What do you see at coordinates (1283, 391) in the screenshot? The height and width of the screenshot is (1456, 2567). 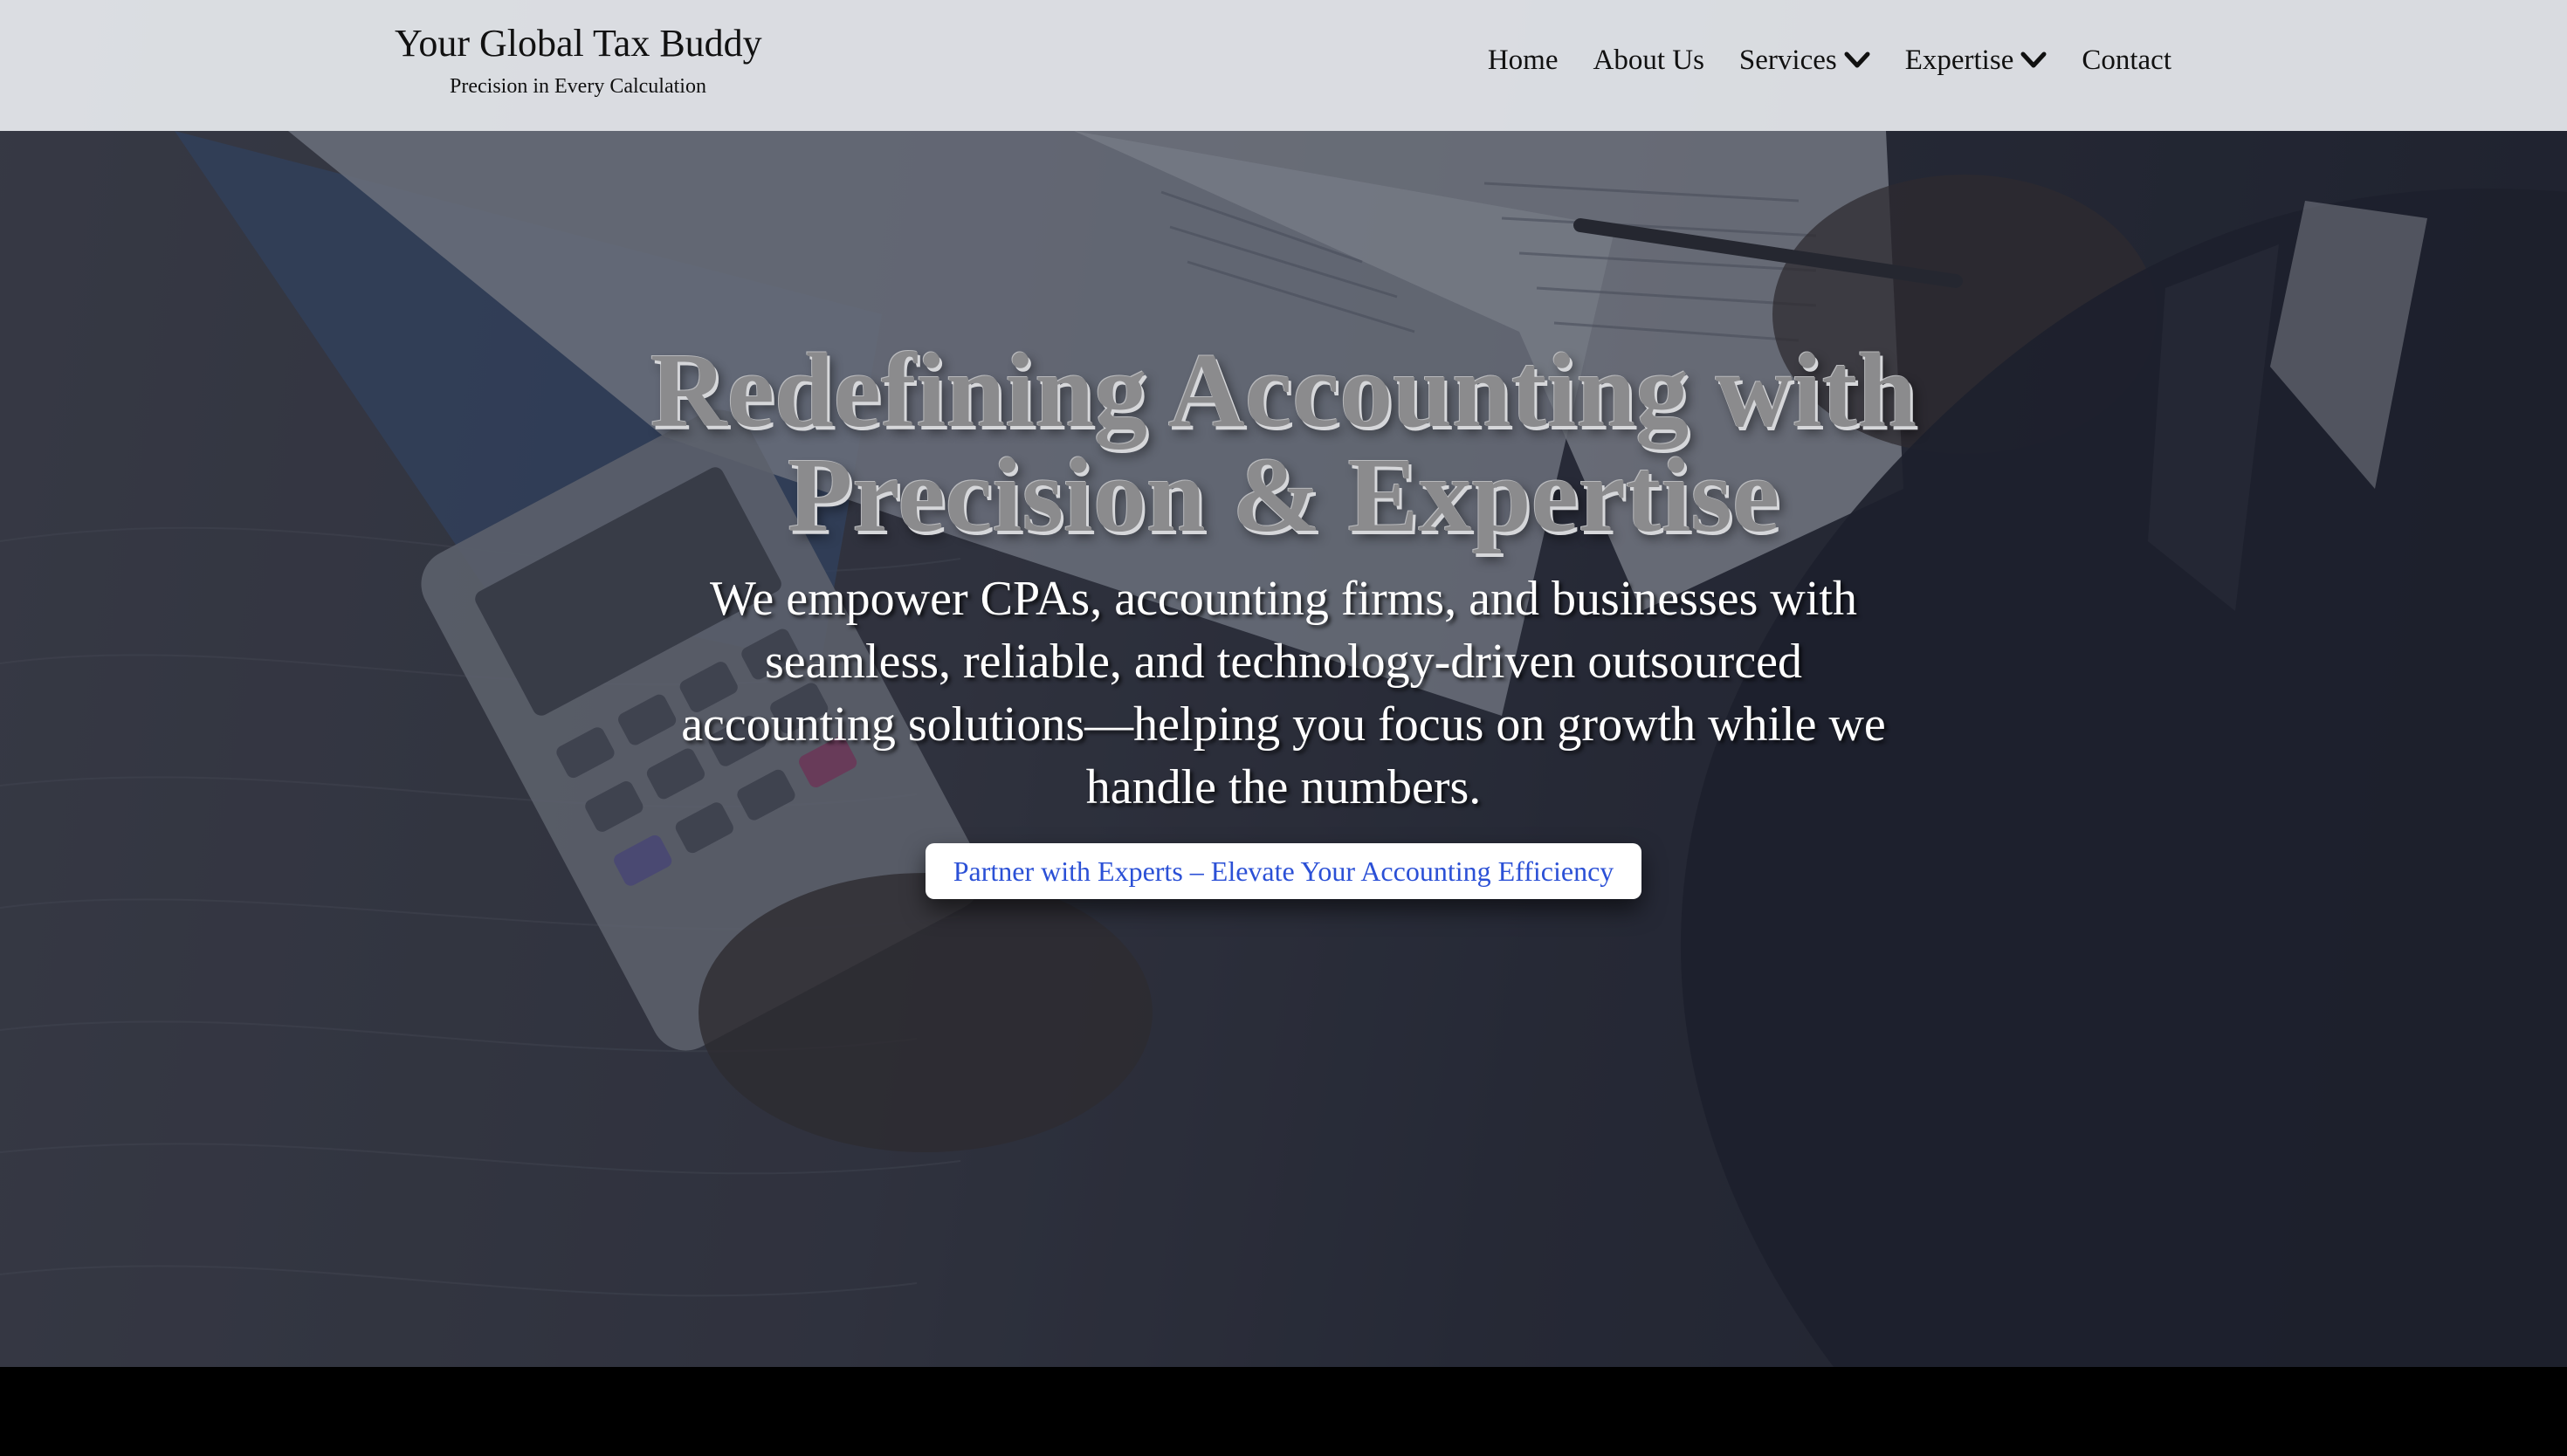 I see `hero-title-line-1: Redefining Accounting with` at bounding box center [1283, 391].